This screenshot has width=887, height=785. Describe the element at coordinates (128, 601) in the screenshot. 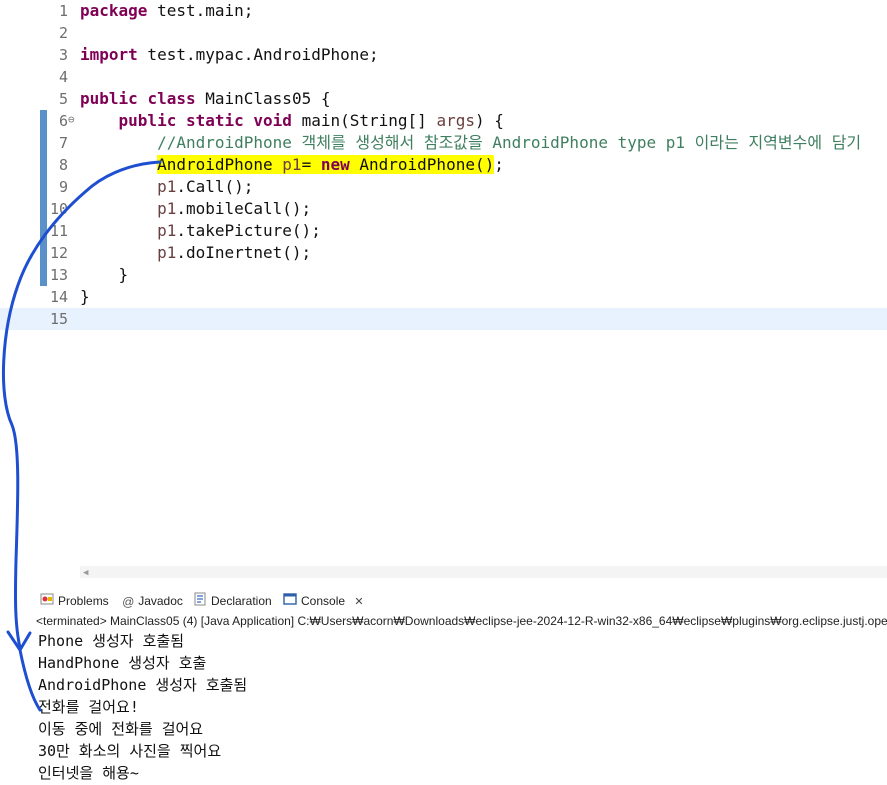

I see `javadoc-icon: @` at that location.